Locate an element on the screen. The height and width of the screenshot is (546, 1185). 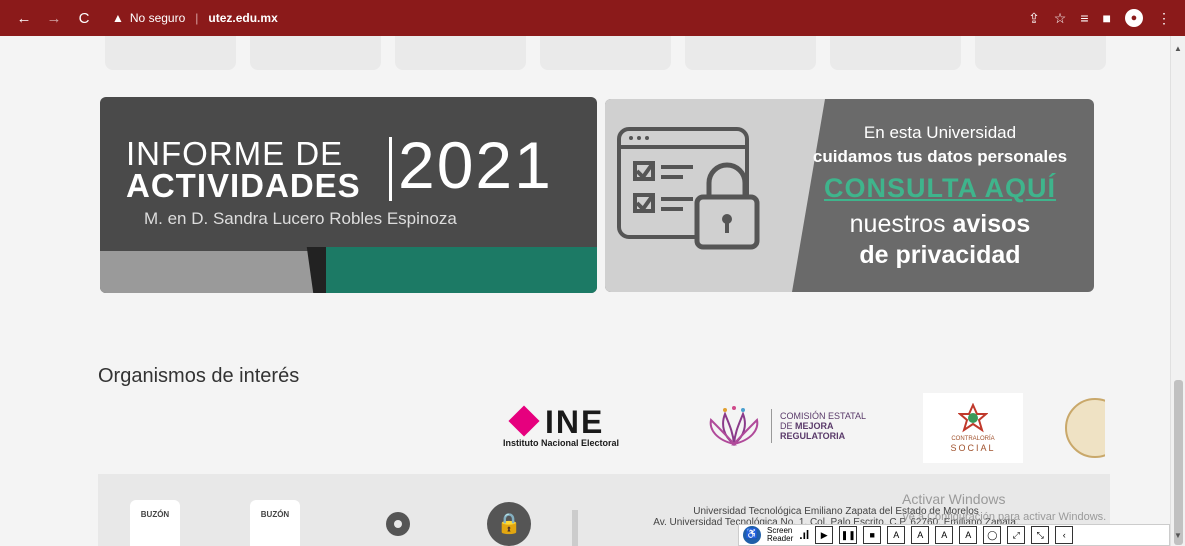
top-cards is located at coordinates (605, 53).